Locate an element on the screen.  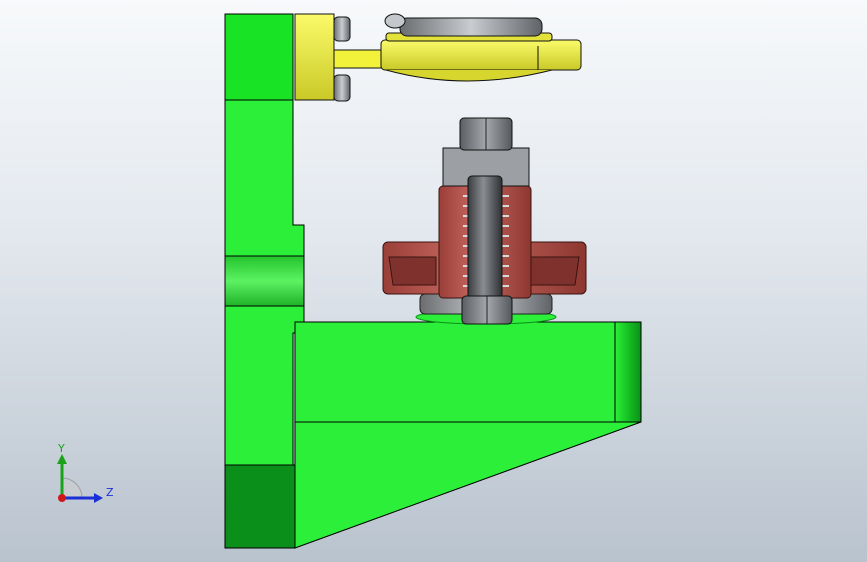
gusset-rib is located at coordinates (468, 485).